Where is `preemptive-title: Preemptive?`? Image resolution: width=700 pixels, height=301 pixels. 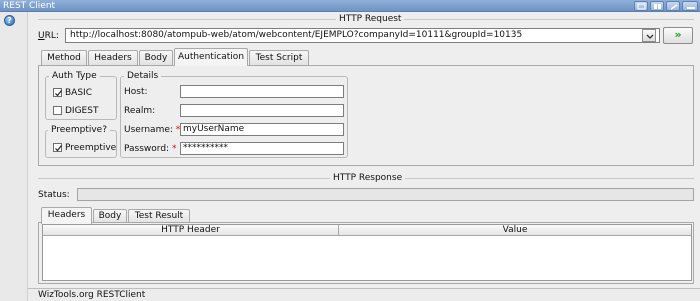 preemptive-title: Preemptive? is located at coordinates (79, 130).